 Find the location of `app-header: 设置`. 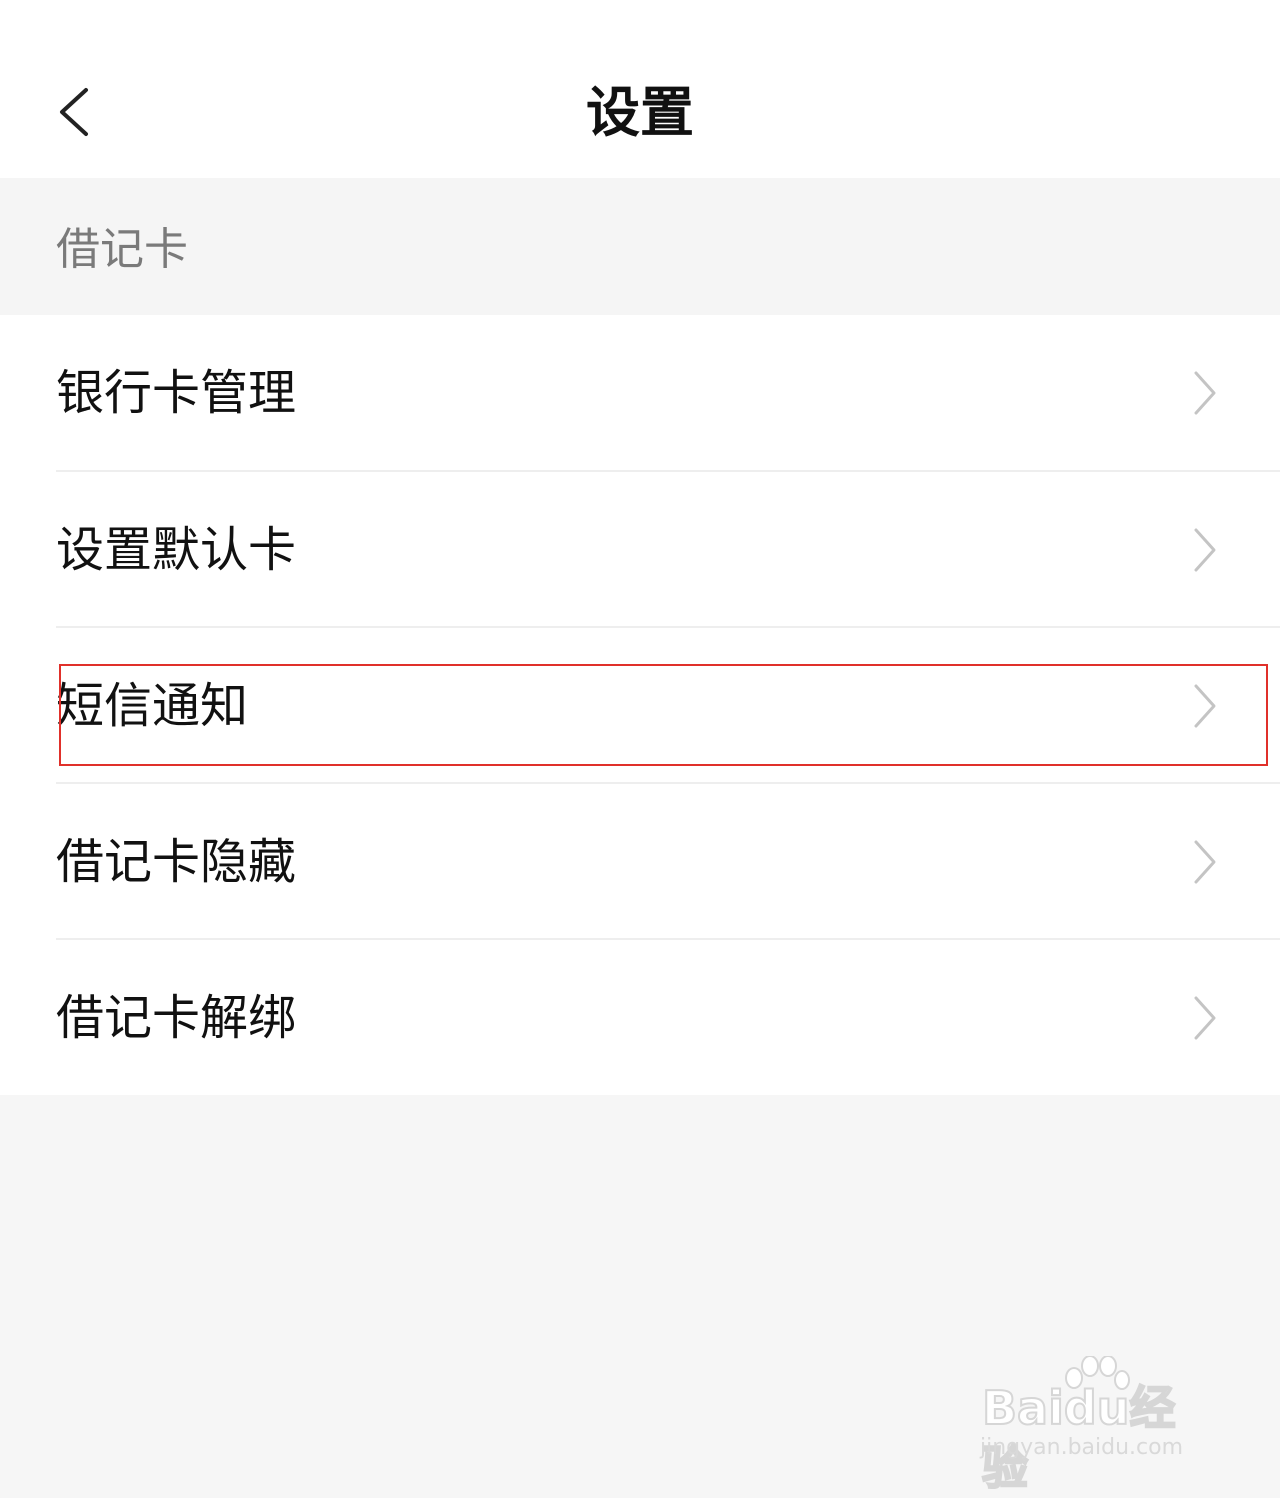

app-header: 设置 is located at coordinates (640, 89).